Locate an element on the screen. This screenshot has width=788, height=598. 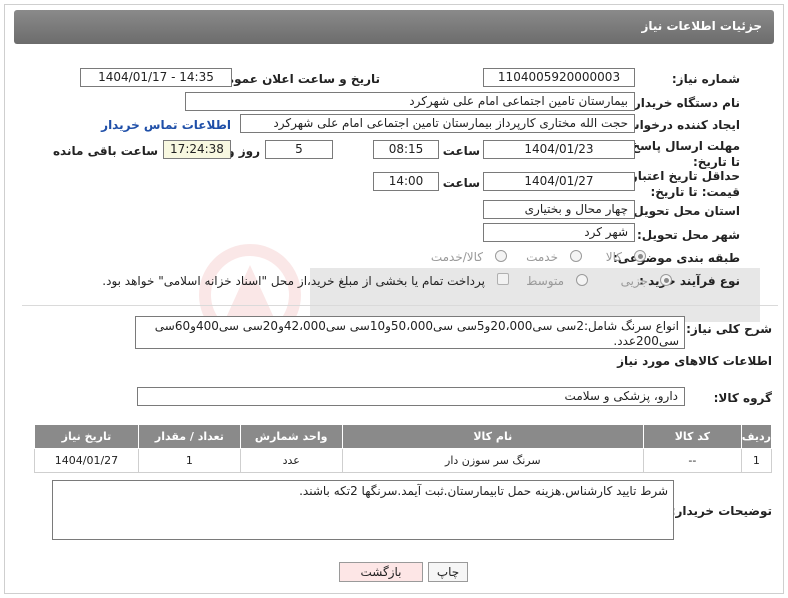
need-number-label: شماره نیاز: is located at coordinates (705, 79).